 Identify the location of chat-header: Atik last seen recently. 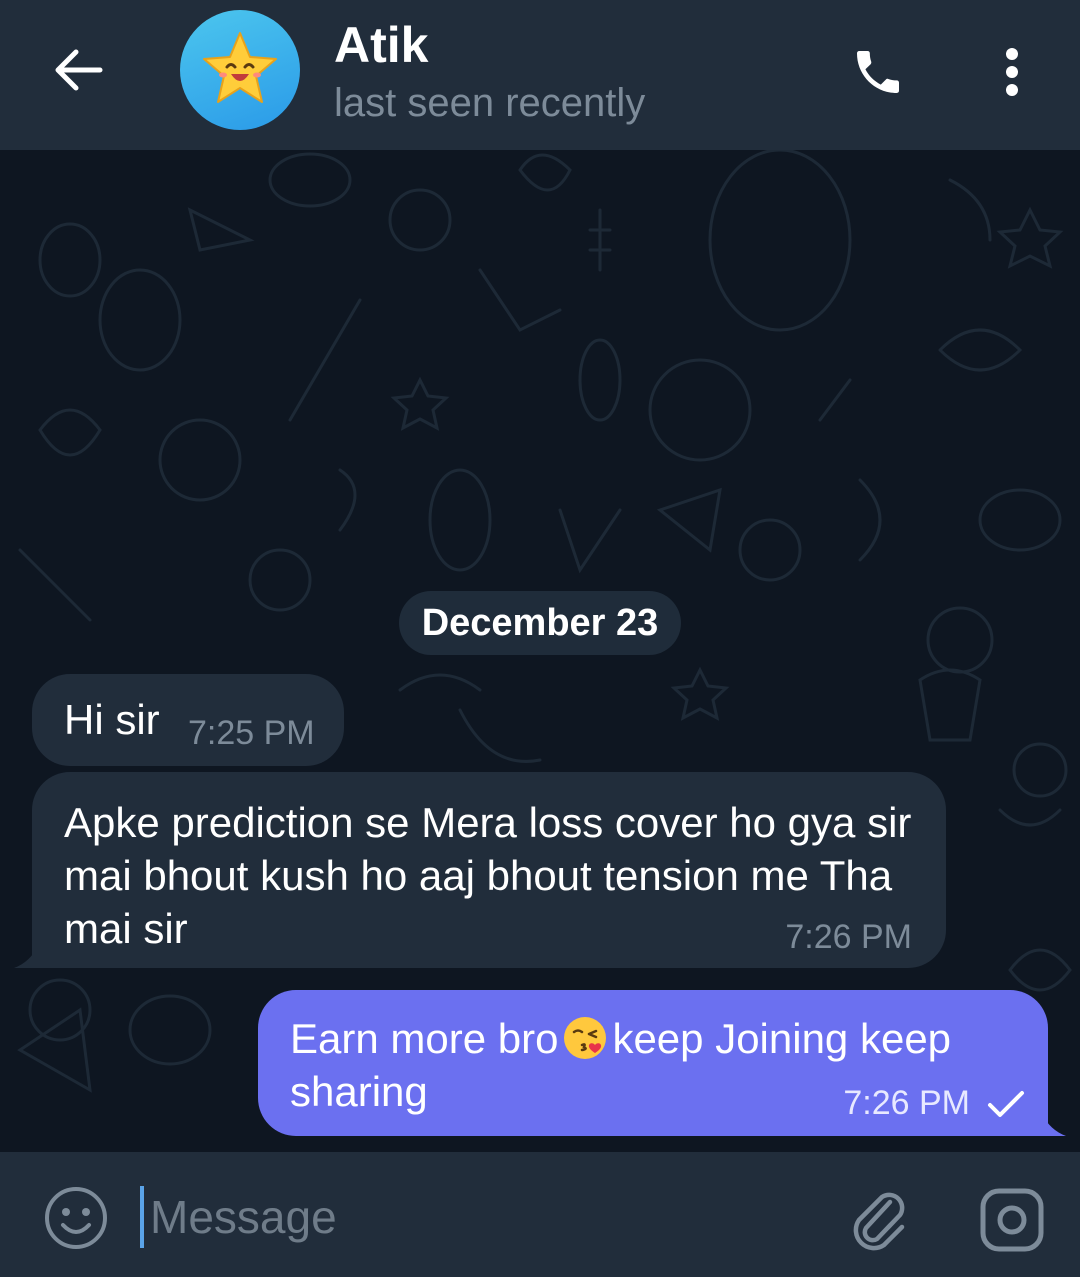
(540, 75).